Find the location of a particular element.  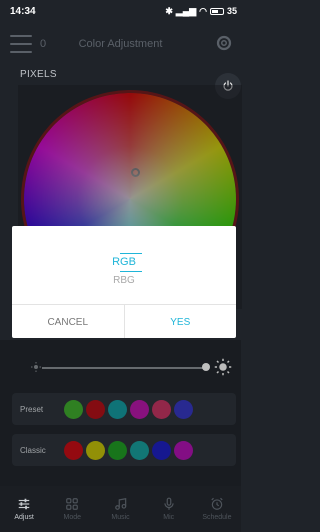

battery-level: 35 is located at coordinates (231, 11).